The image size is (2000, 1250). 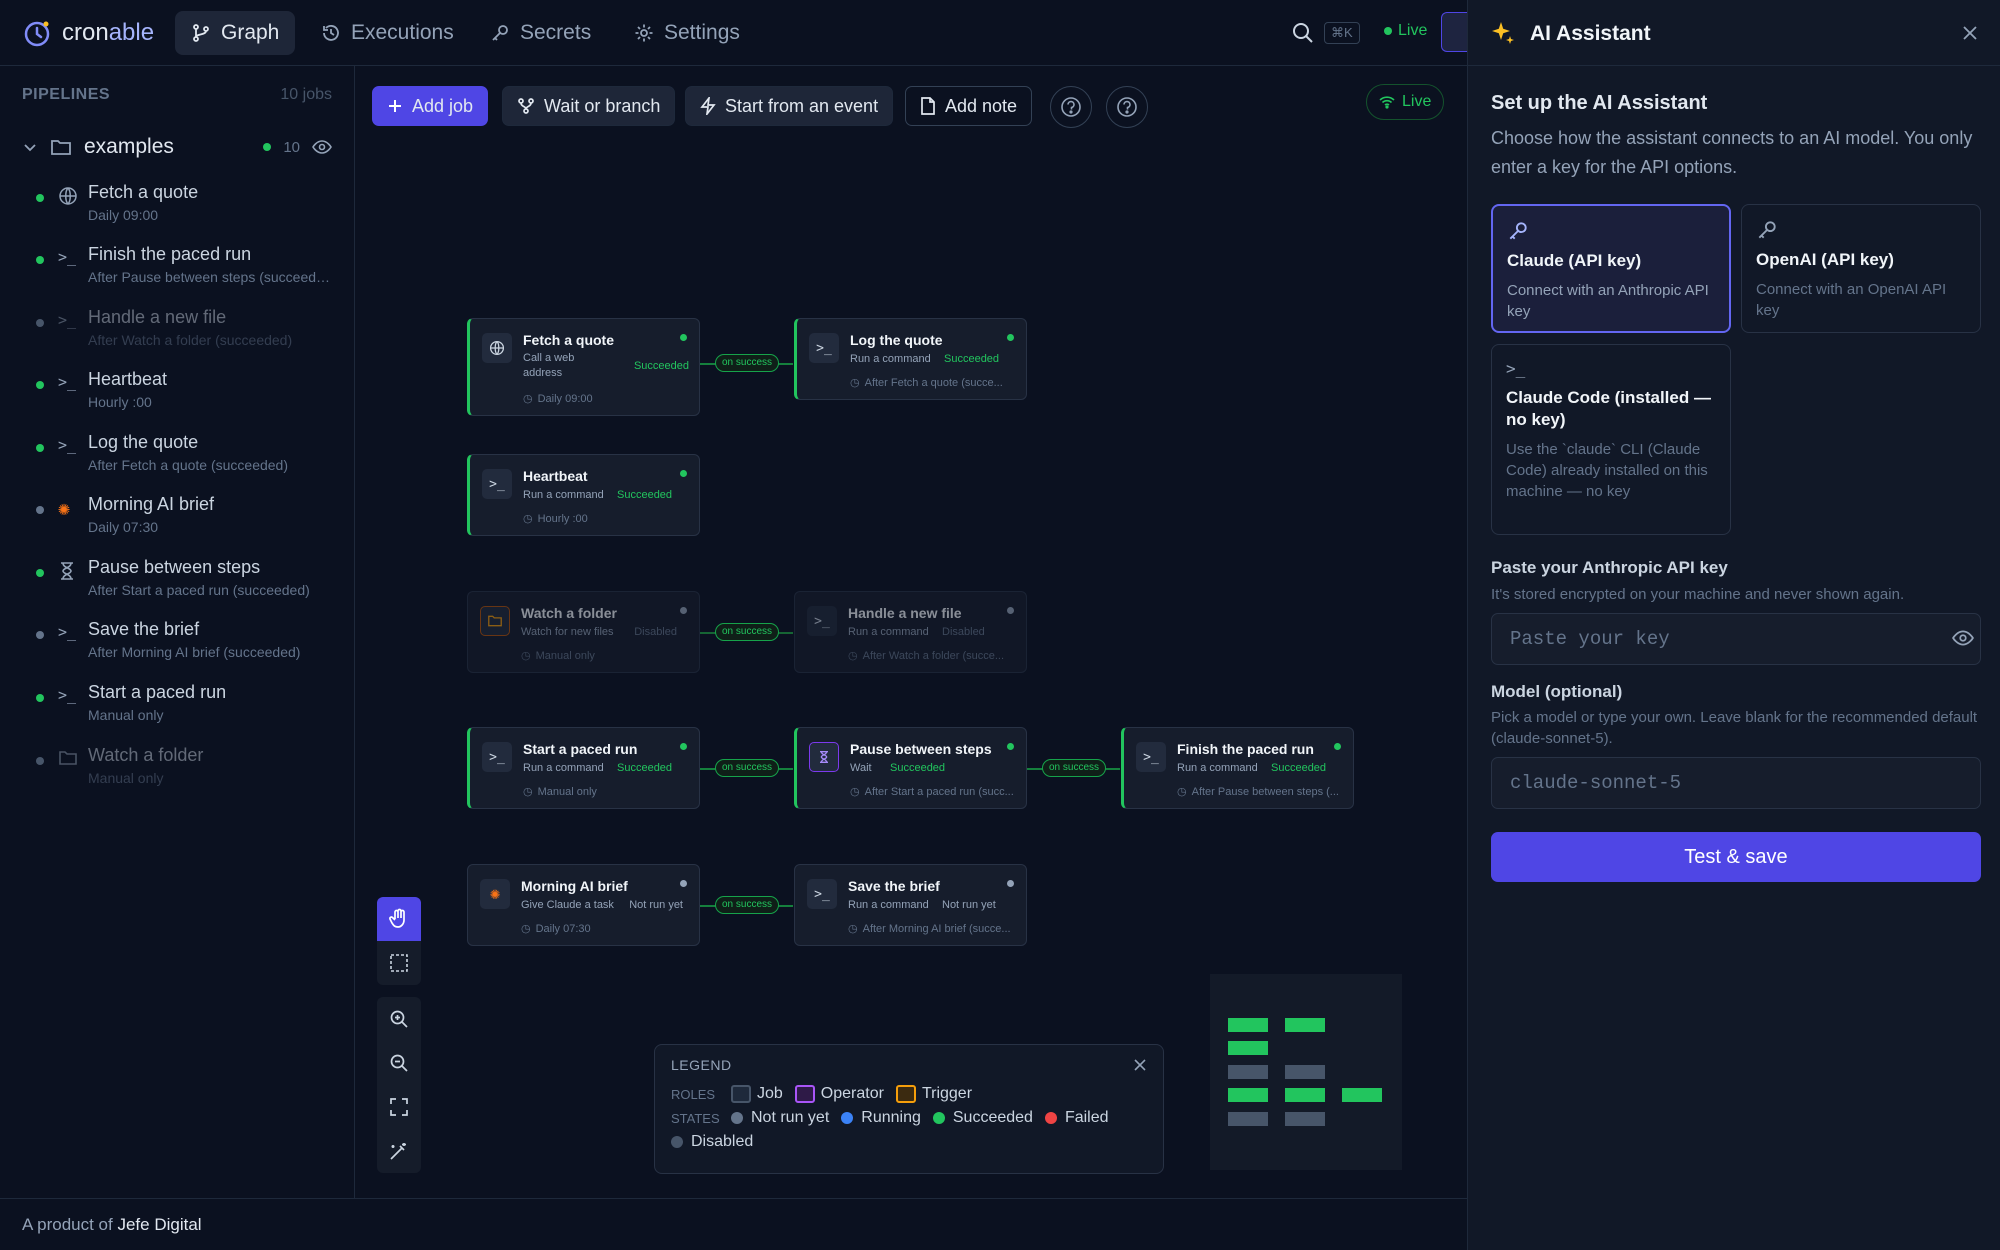 What do you see at coordinates (1076, 1118) in the screenshot?
I see `legend-state-failed: Failed` at bounding box center [1076, 1118].